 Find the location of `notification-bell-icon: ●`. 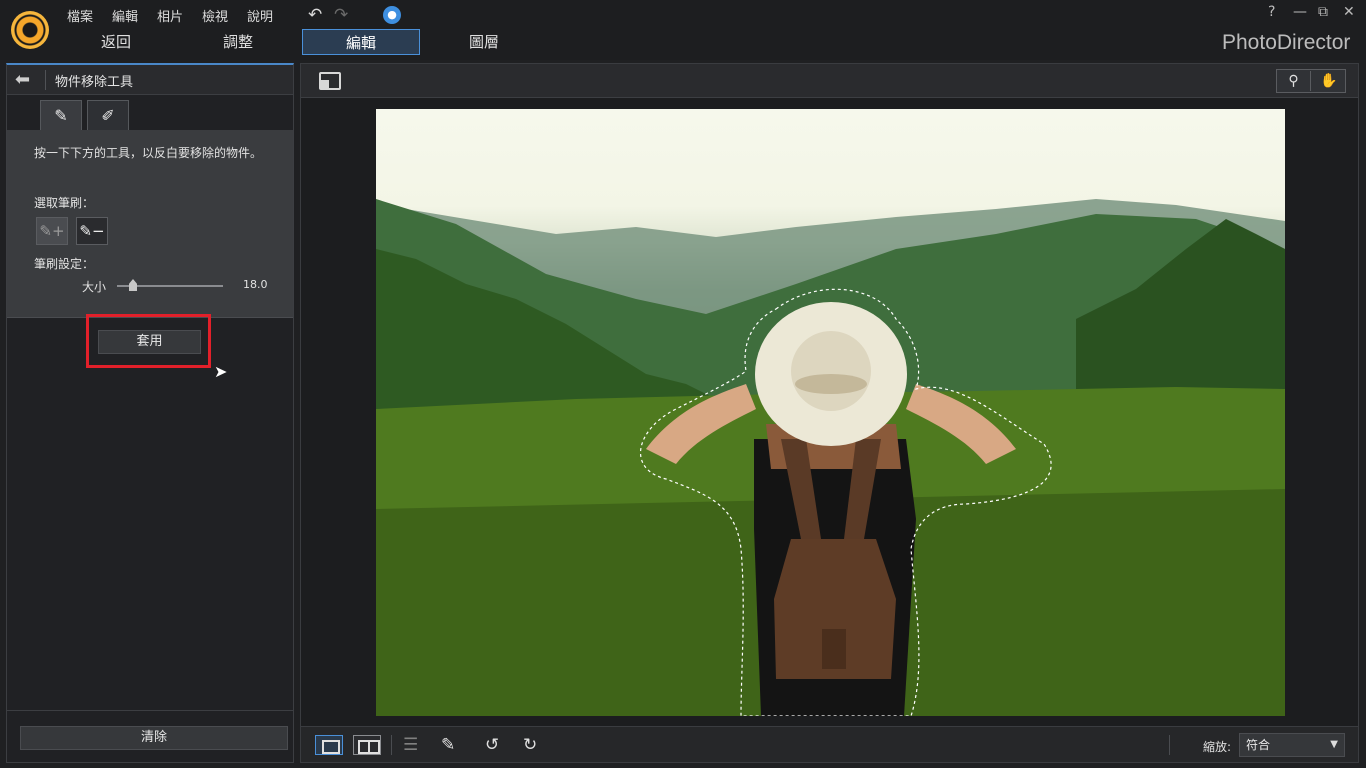

notification-bell-icon: ● is located at coordinates (392, 15).